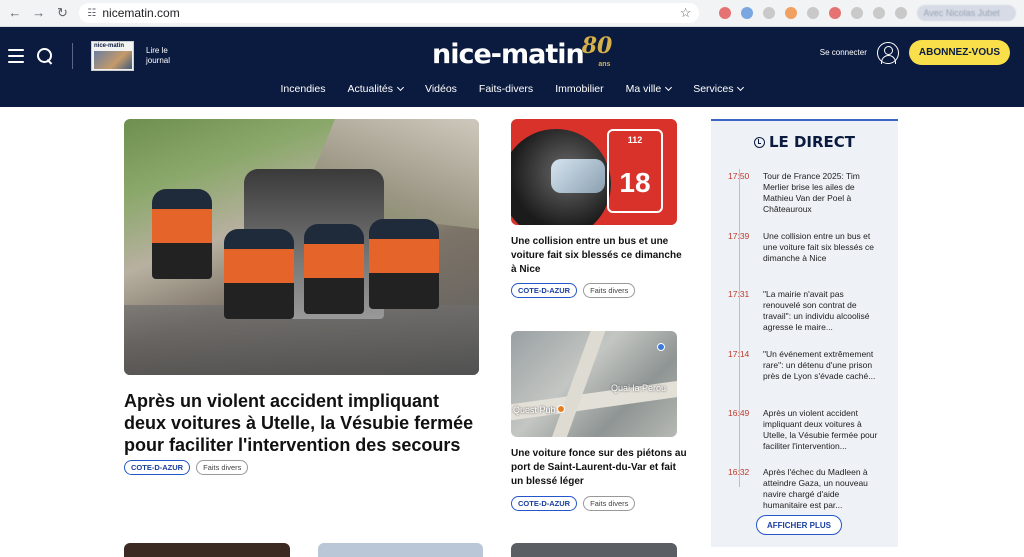 This screenshot has height=557, width=1024. What do you see at coordinates (604, 64) in the screenshot?
I see `logo-ans: ans` at bounding box center [604, 64].